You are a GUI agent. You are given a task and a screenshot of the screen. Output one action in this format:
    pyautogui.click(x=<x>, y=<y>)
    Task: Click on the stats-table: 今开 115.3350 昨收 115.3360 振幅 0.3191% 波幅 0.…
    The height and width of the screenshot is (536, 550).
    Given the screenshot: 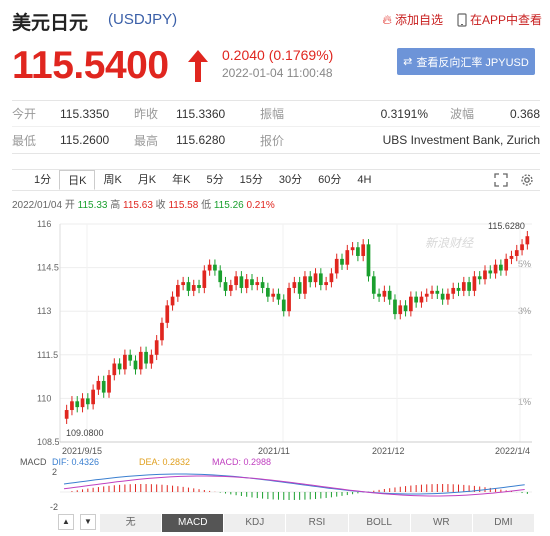 What is the action you would take?
    pyautogui.click(x=276, y=127)
    